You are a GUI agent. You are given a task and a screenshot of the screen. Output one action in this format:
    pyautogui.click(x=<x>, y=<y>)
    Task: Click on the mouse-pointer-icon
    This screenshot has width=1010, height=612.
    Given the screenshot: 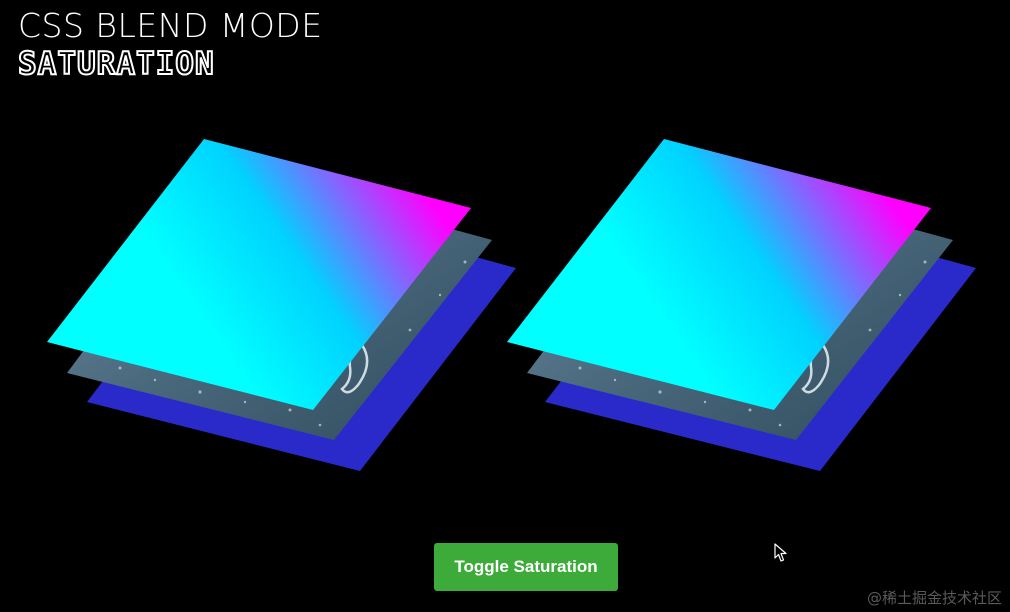 What is the action you would take?
    pyautogui.click(x=780, y=552)
    